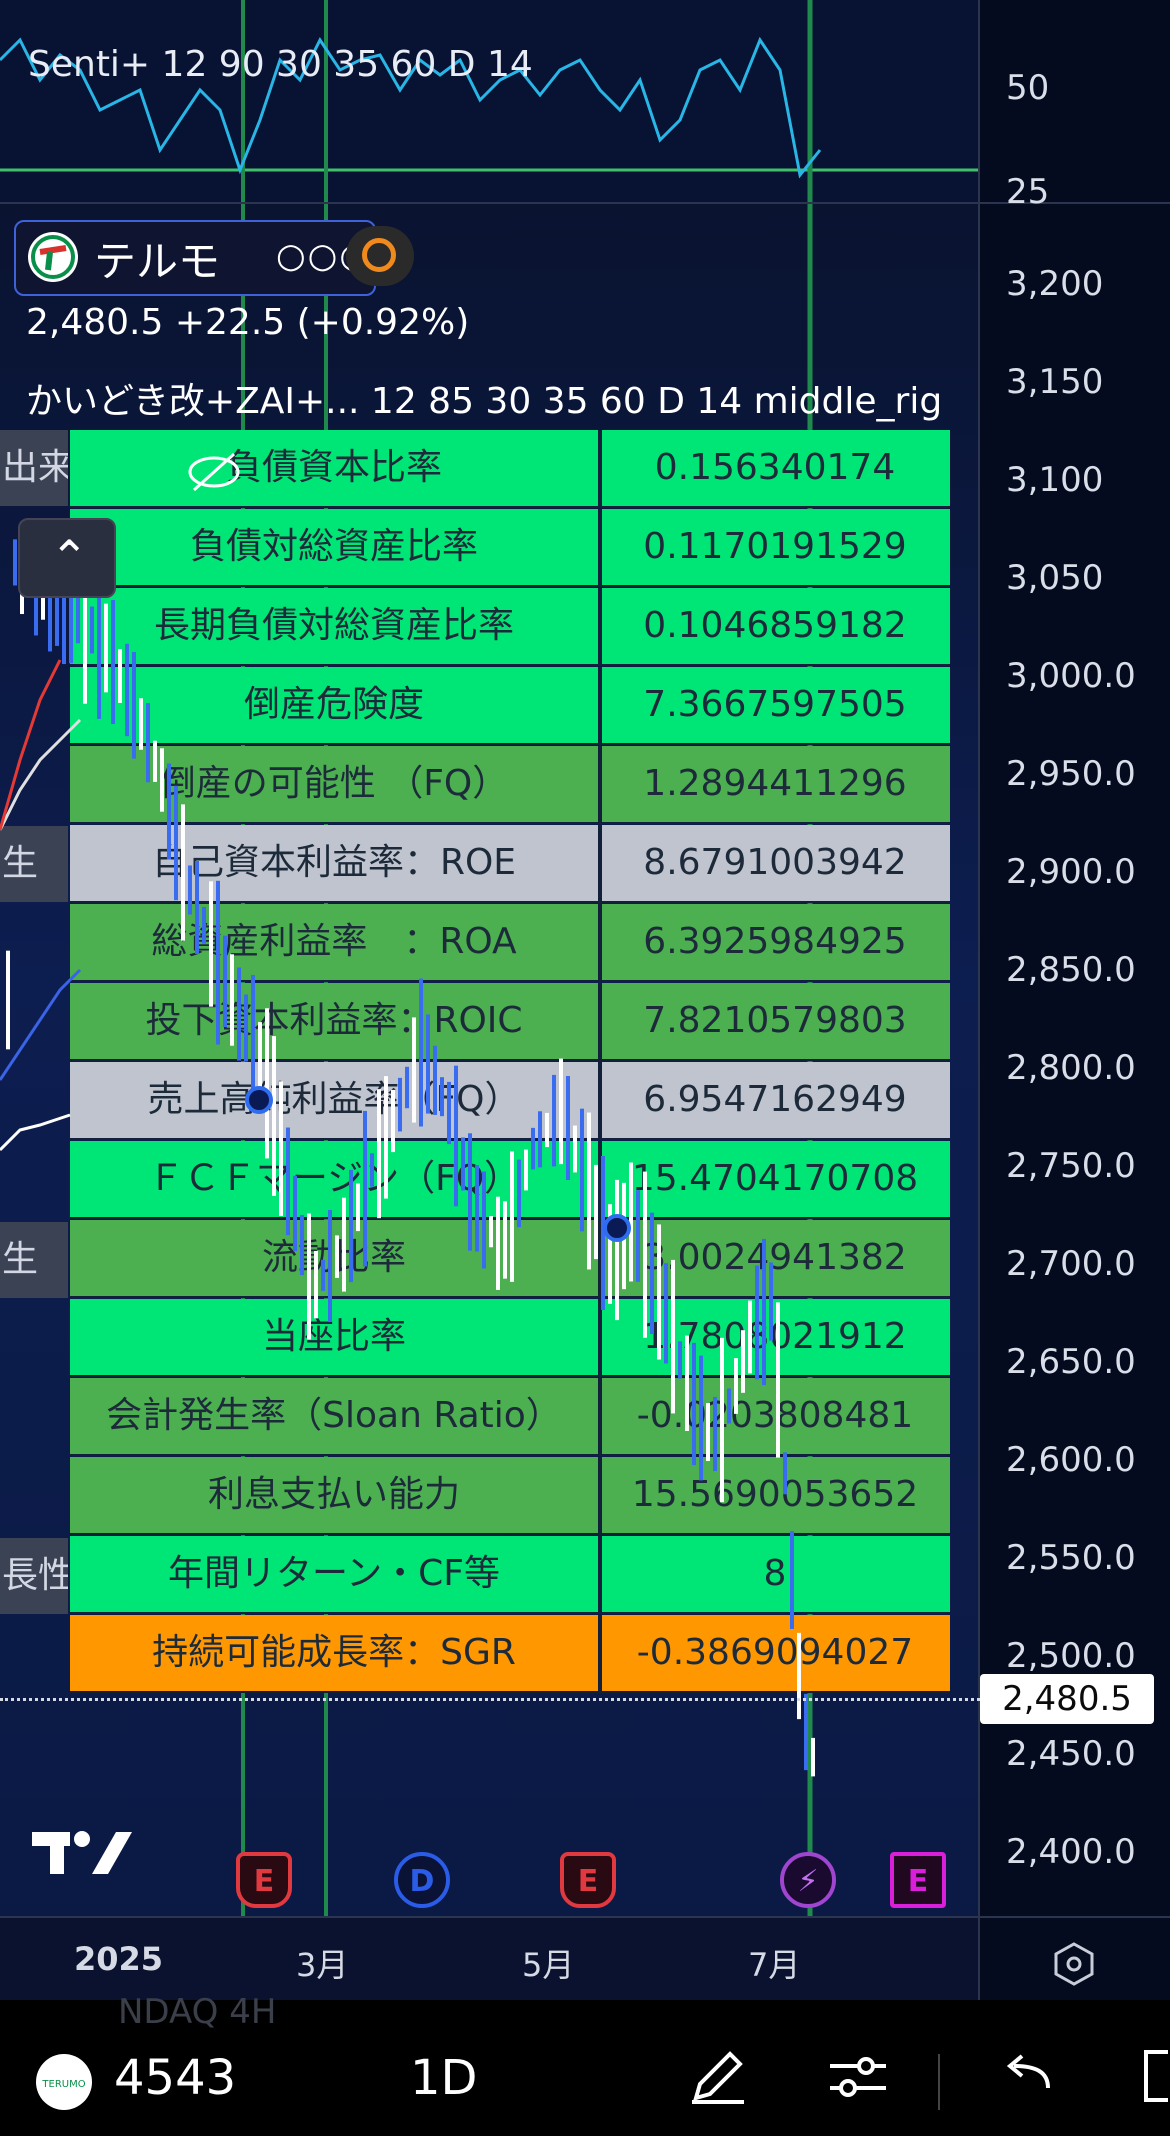 The width and height of the screenshot is (1170, 2136). I want to click on price-scale-tick: 2,700.0, so click(1071, 1264).